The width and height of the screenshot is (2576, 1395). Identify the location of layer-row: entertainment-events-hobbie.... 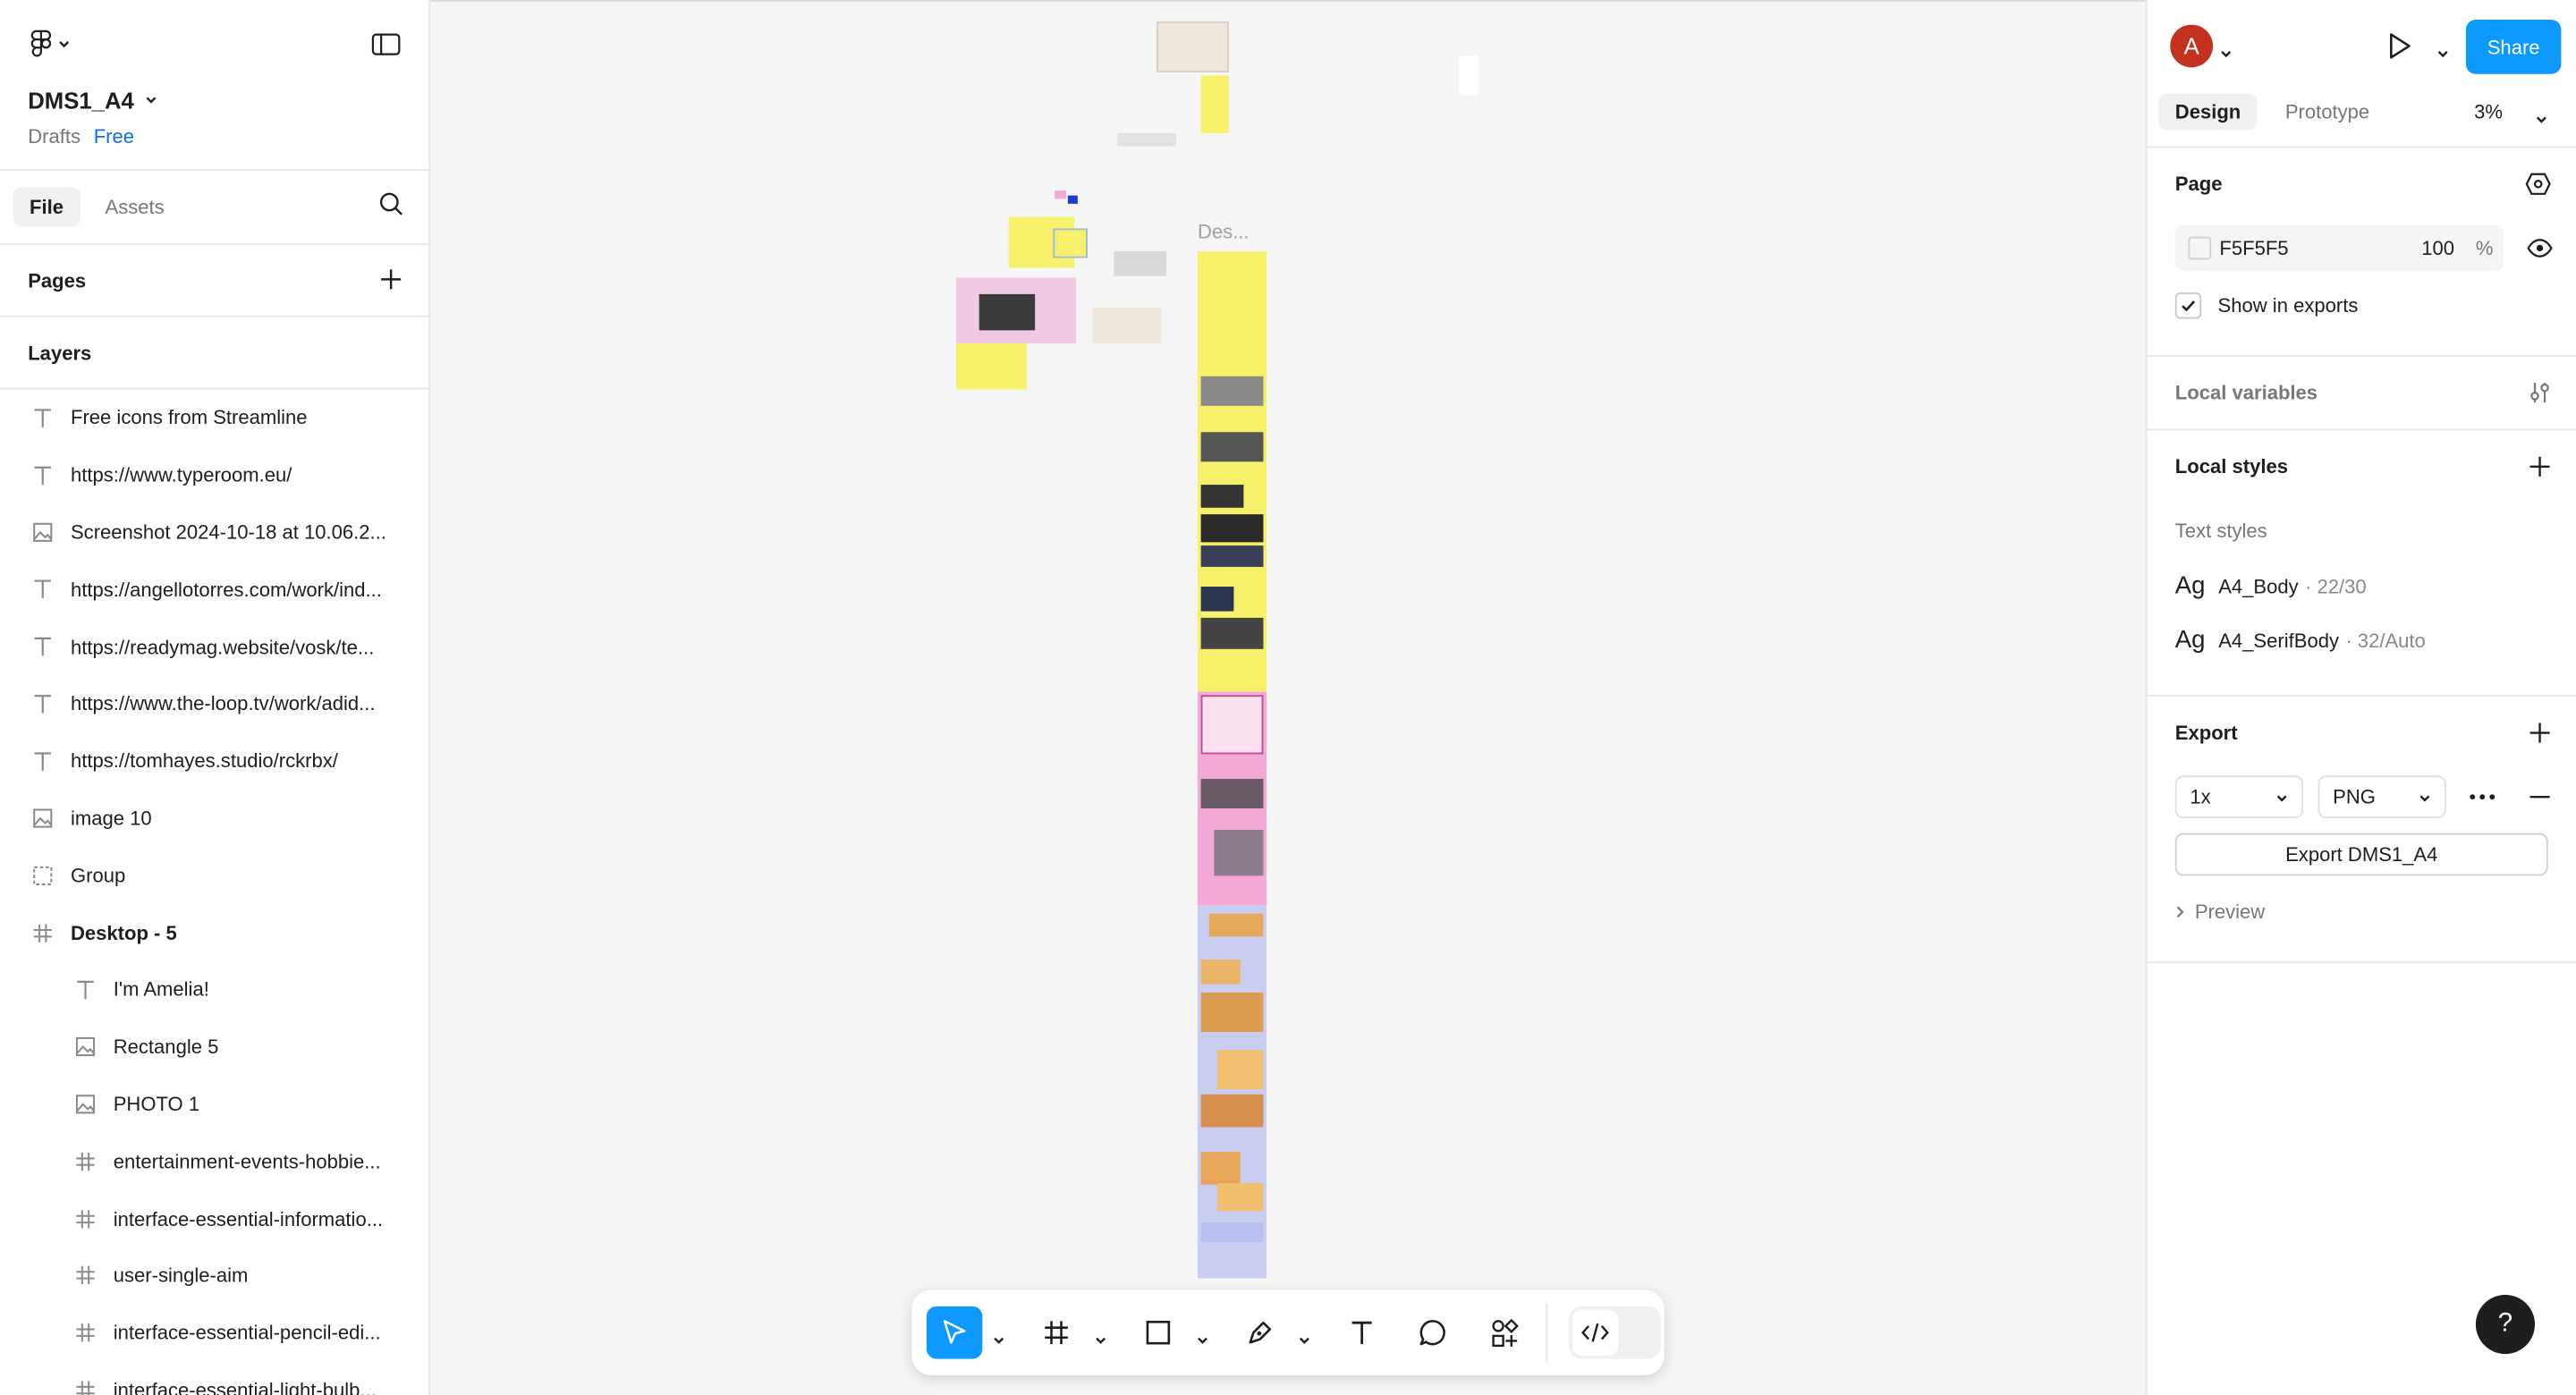
(214, 1161).